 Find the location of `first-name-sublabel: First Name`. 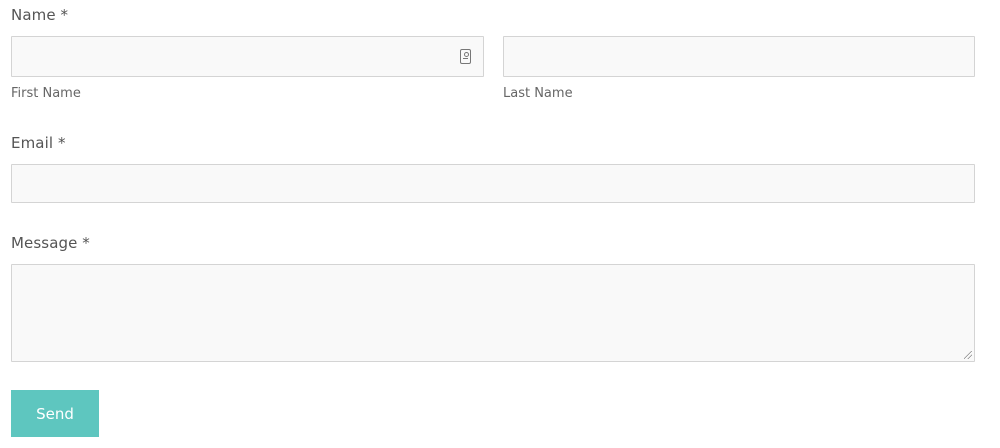

first-name-sublabel: First Name is located at coordinates (46, 93).